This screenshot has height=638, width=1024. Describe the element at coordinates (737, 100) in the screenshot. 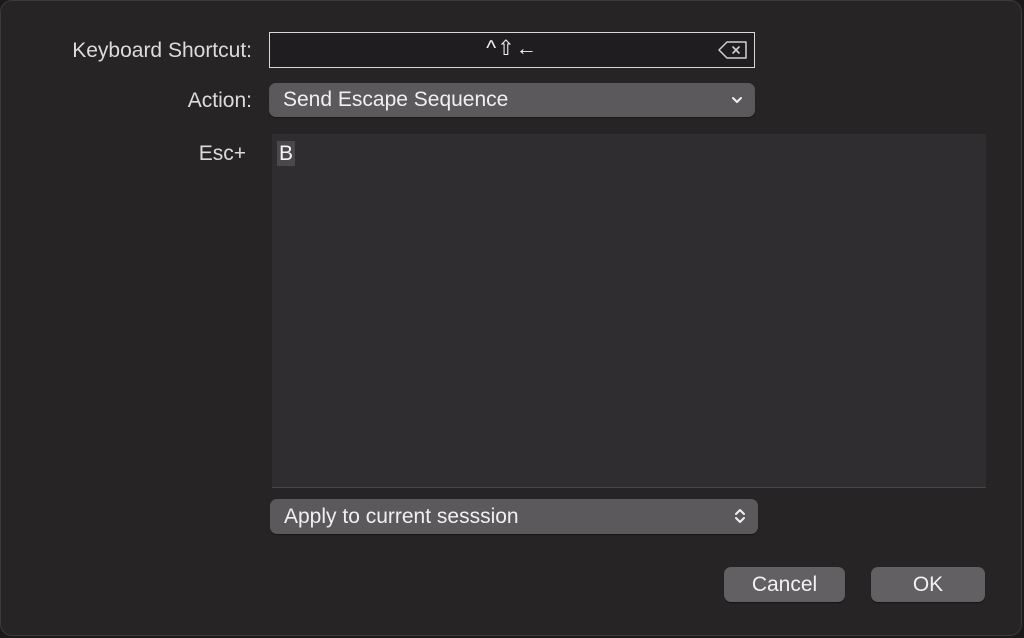

I see `chevron-down-icon` at that location.